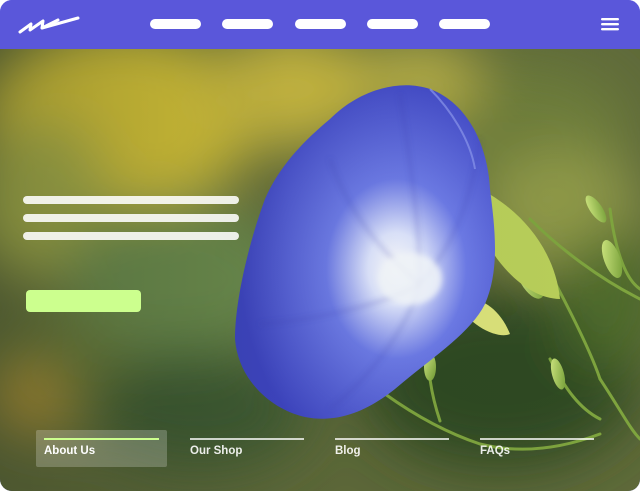 The width and height of the screenshot is (640, 491). Describe the element at coordinates (70, 451) in the screenshot. I see `tab-about-us-label: About Us` at that location.